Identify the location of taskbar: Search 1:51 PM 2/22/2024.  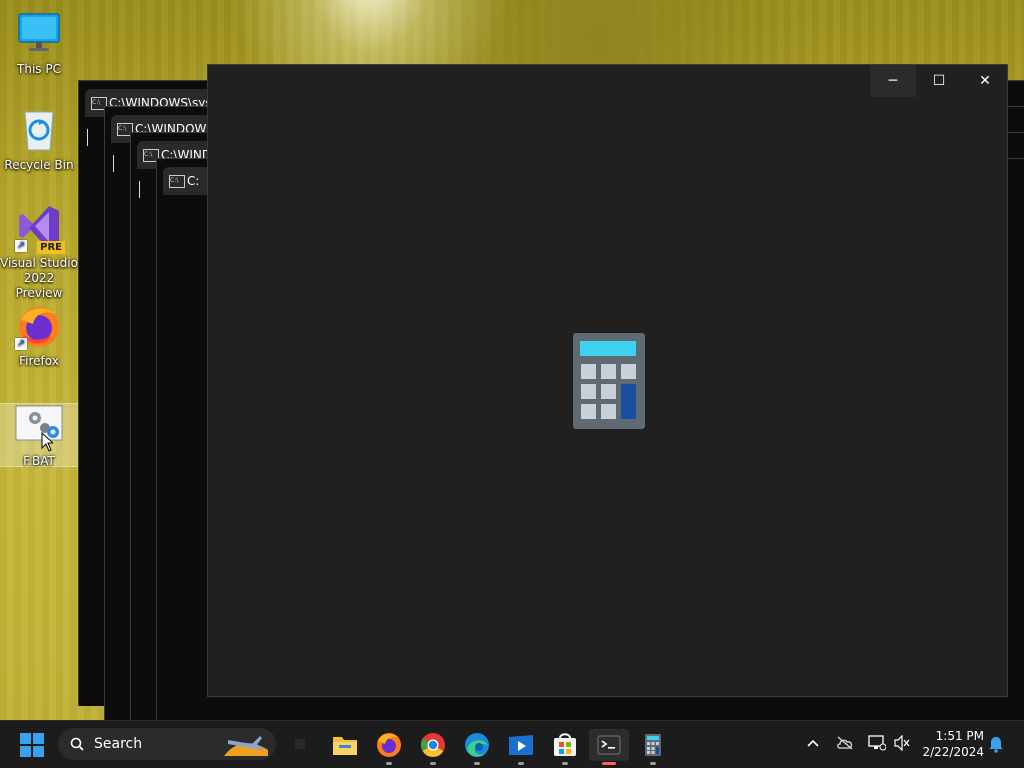
(512, 744).